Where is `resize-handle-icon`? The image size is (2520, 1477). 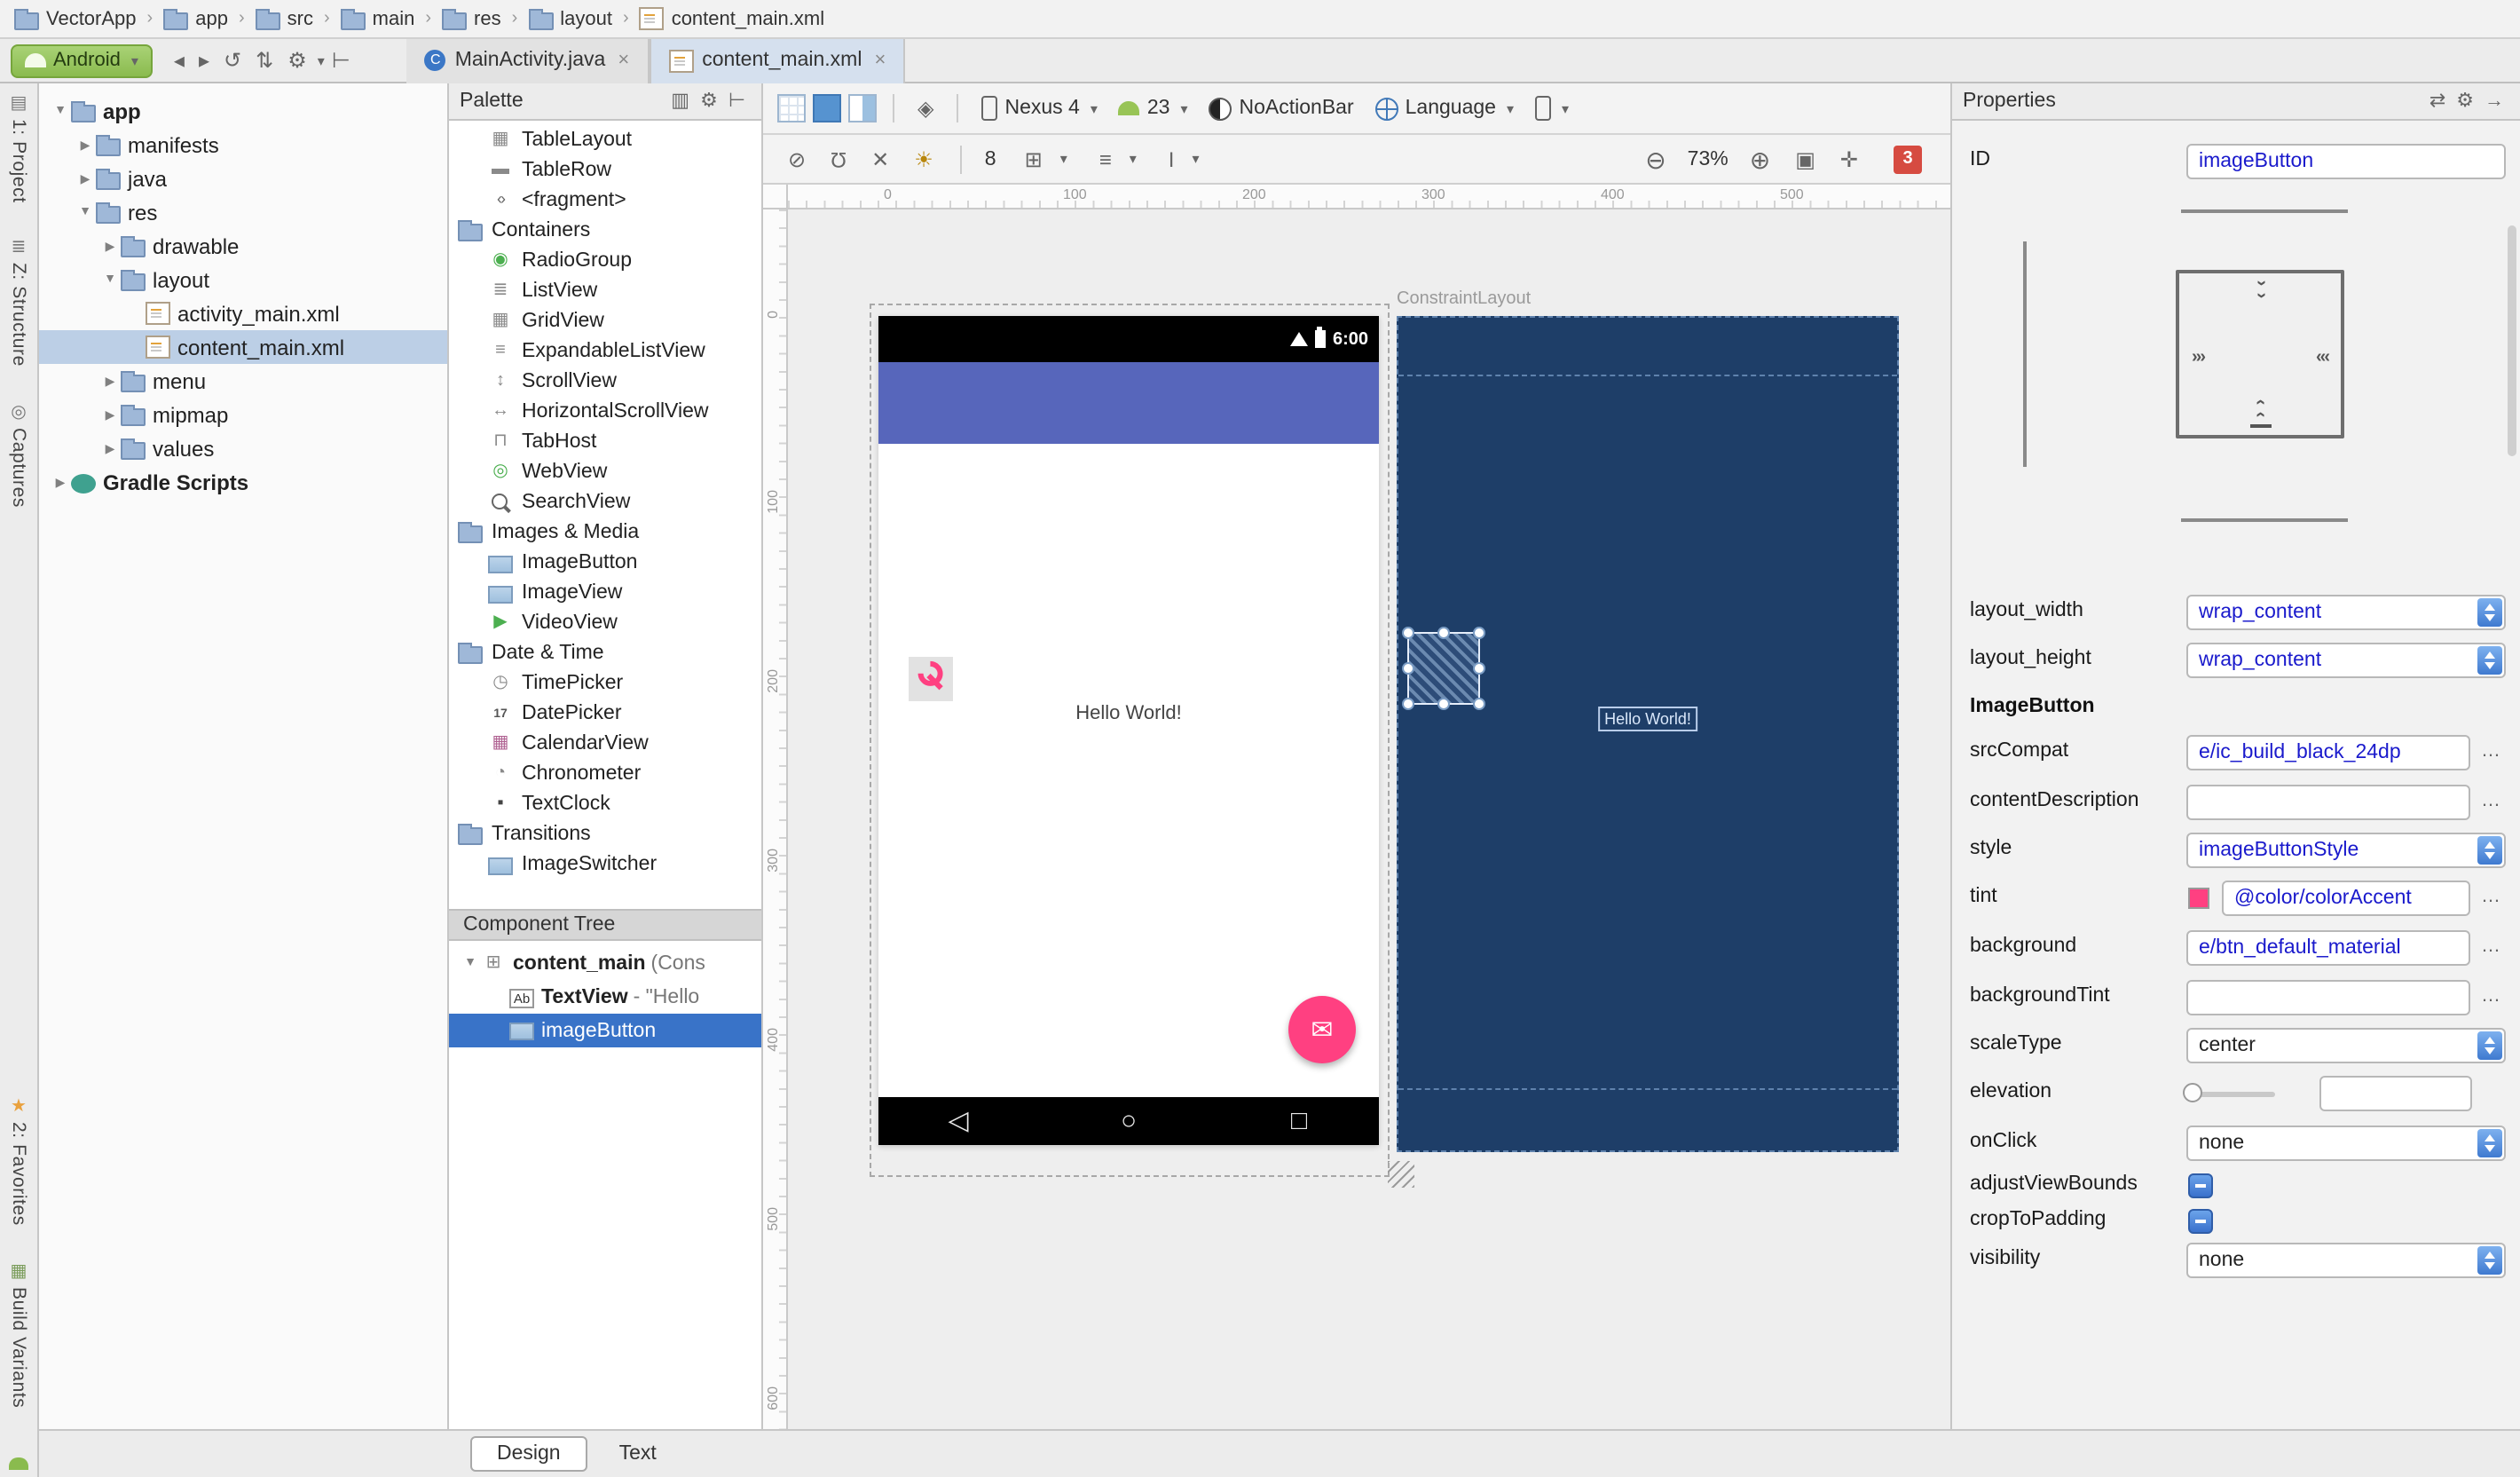
resize-handle-icon is located at coordinates (1401, 1174).